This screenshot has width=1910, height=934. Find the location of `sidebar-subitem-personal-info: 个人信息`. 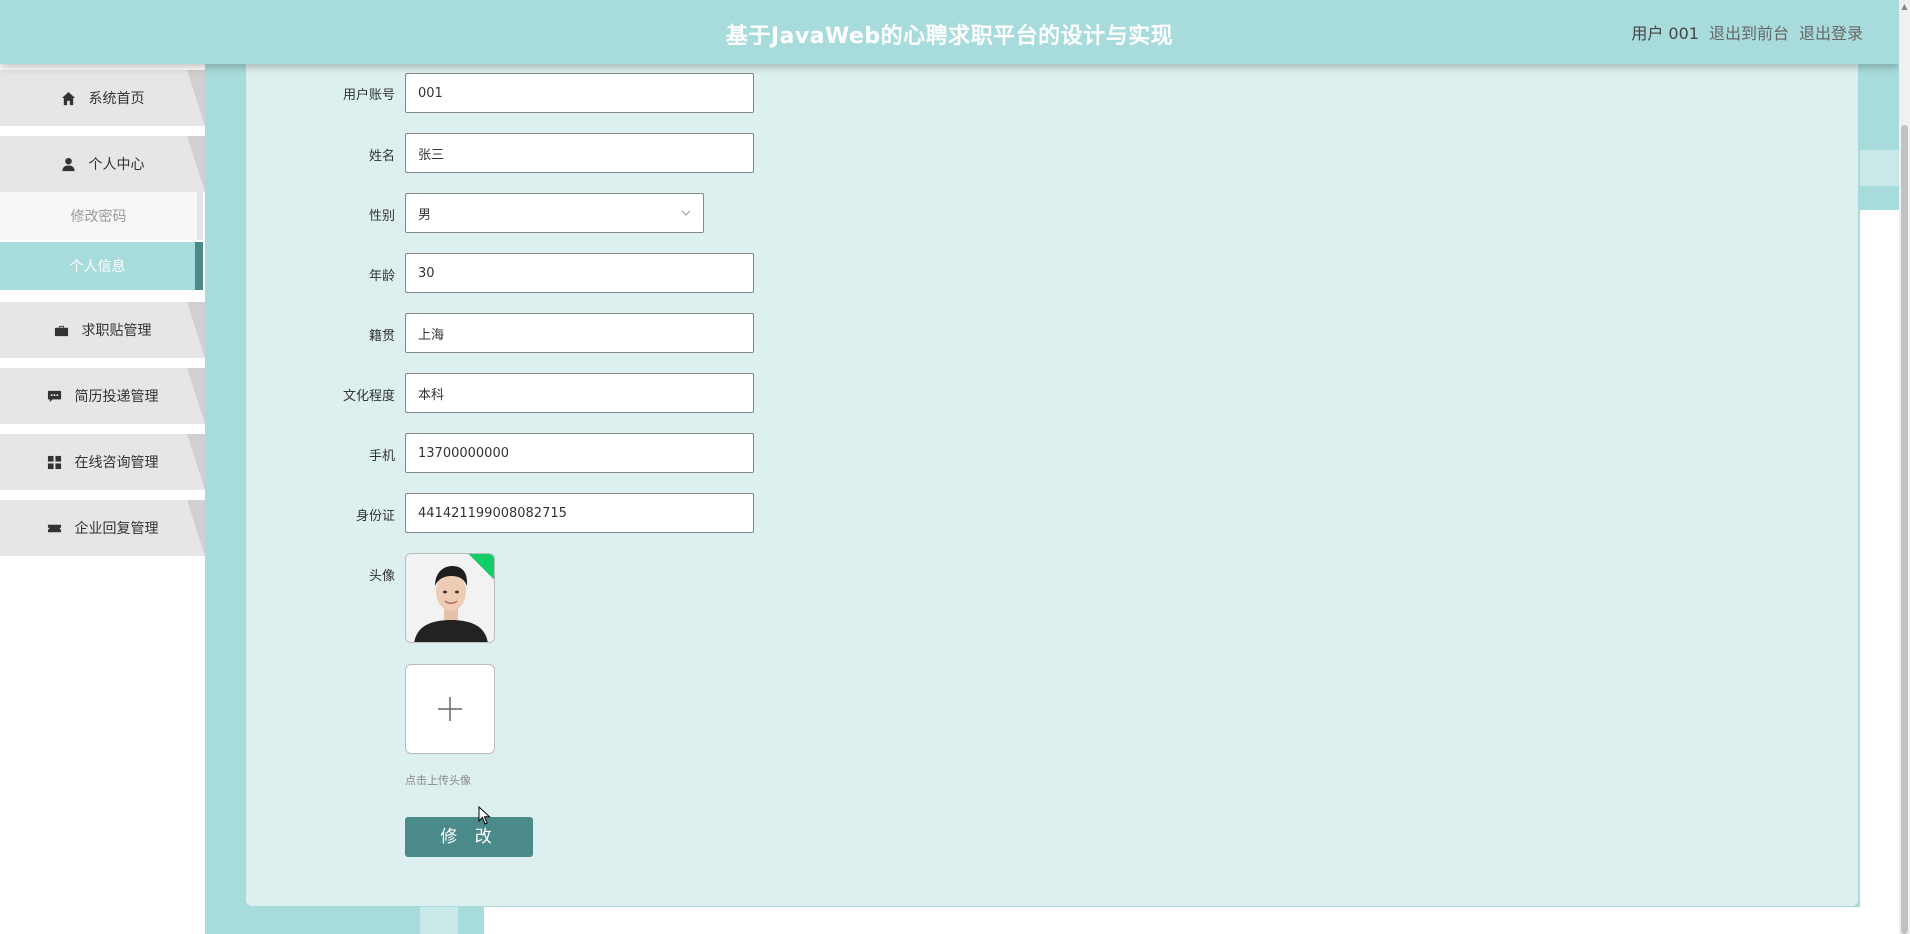

sidebar-subitem-personal-info: 个人信息 is located at coordinates (101, 266).